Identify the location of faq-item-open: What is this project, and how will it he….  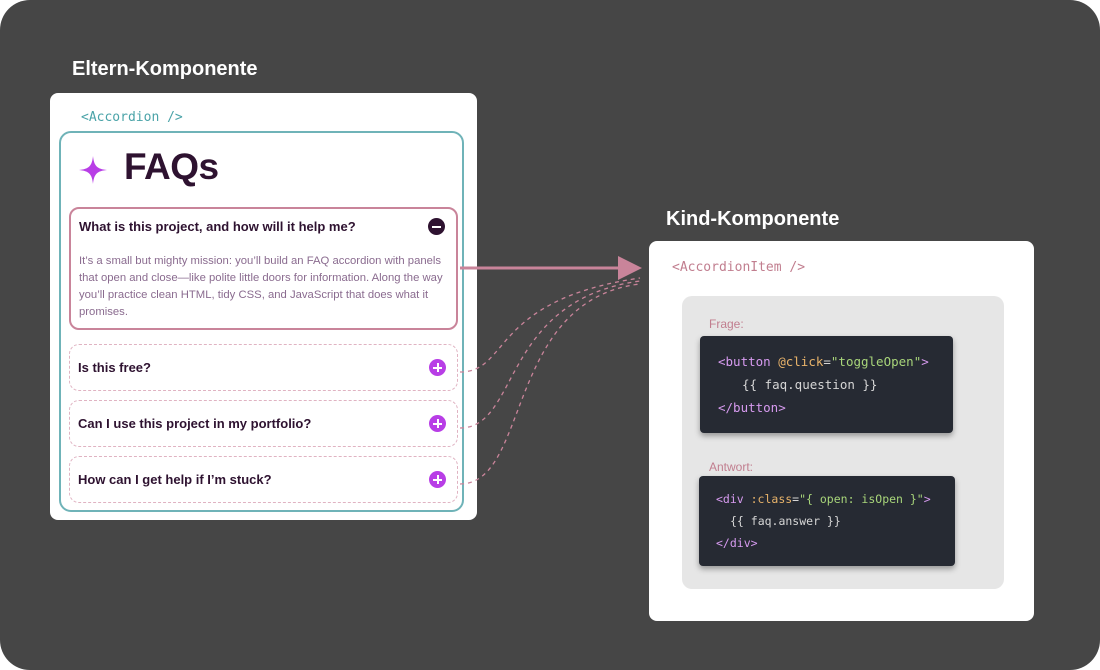
(263, 268).